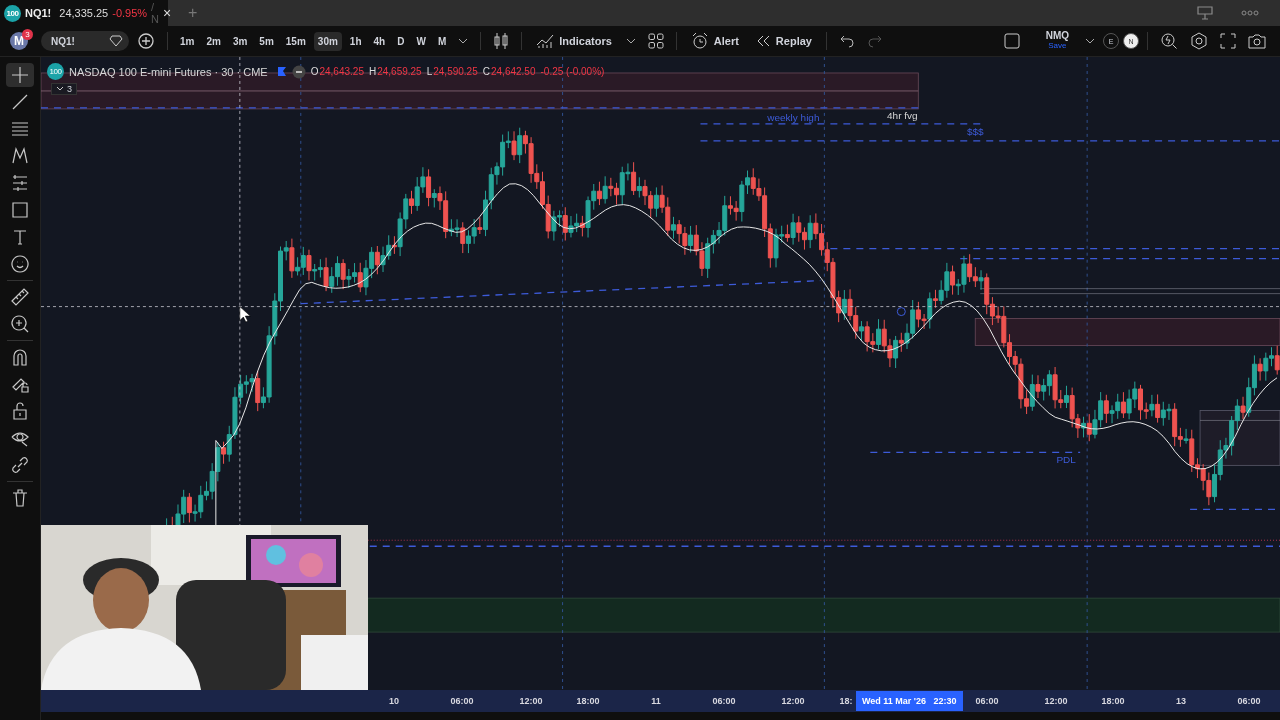 The height and width of the screenshot is (720, 1280). I want to click on layout-button: NMQ Save, so click(1057, 41).